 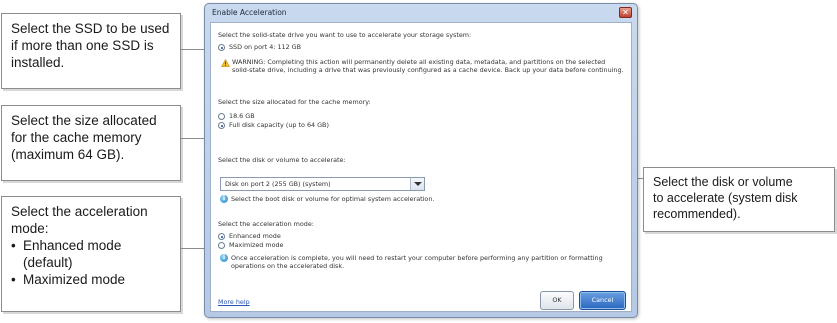 What do you see at coordinates (221, 116) in the screenshot?
I see `cache-18gb-radio` at bounding box center [221, 116].